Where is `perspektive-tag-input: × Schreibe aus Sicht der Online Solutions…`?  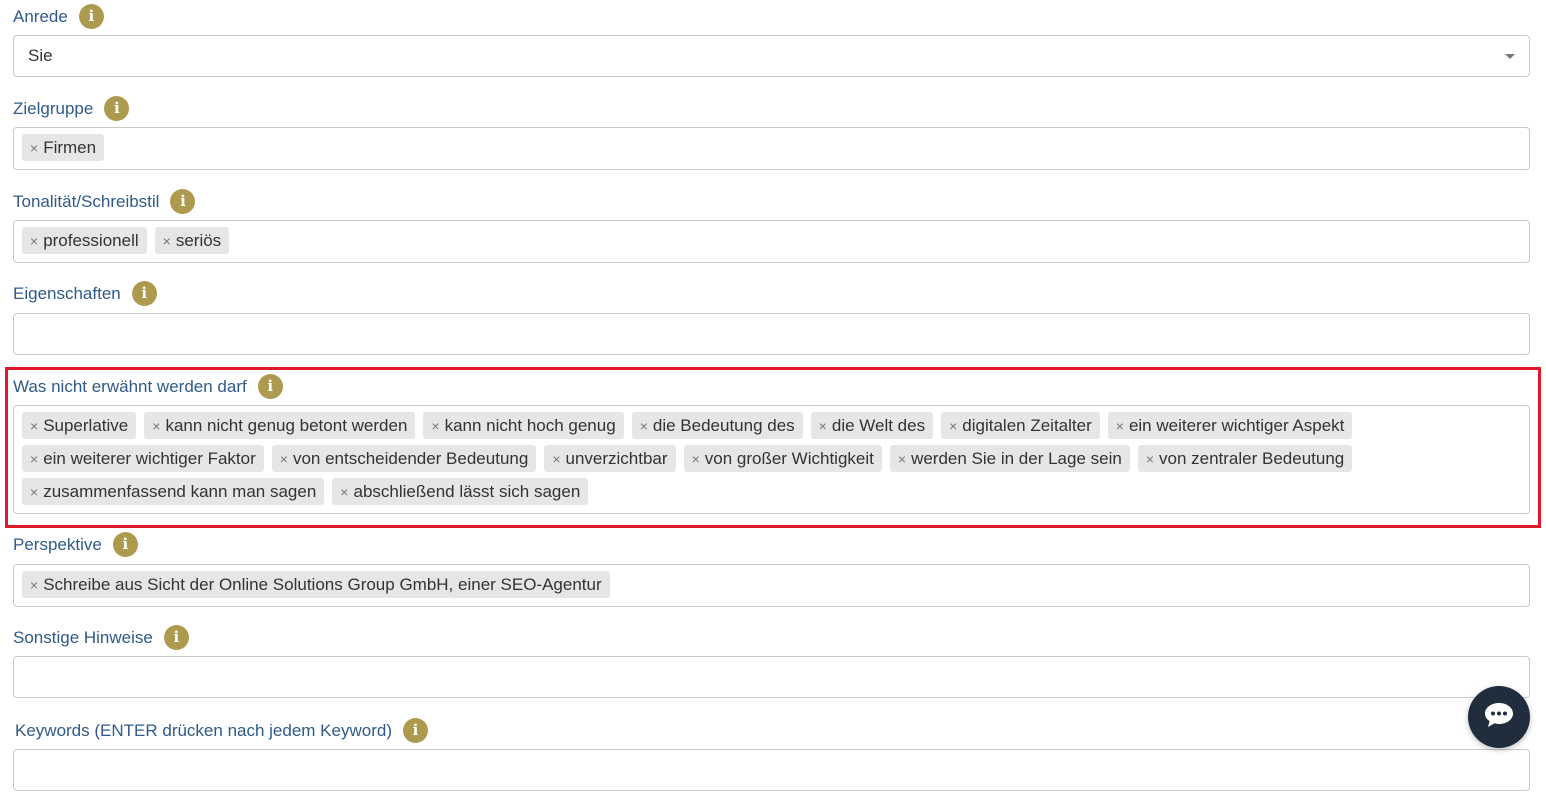 perspektive-tag-input: × Schreibe aus Sicht der Online Solutions… is located at coordinates (771, 585).